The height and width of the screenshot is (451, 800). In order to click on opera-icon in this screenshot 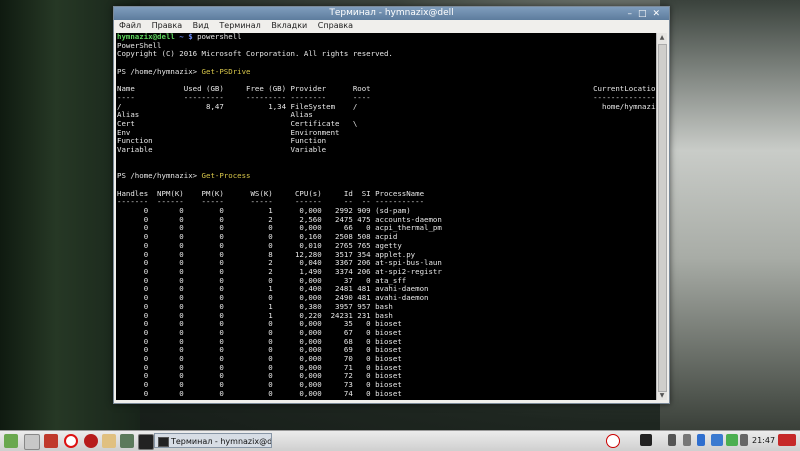, I will do `click(71, 441)`.